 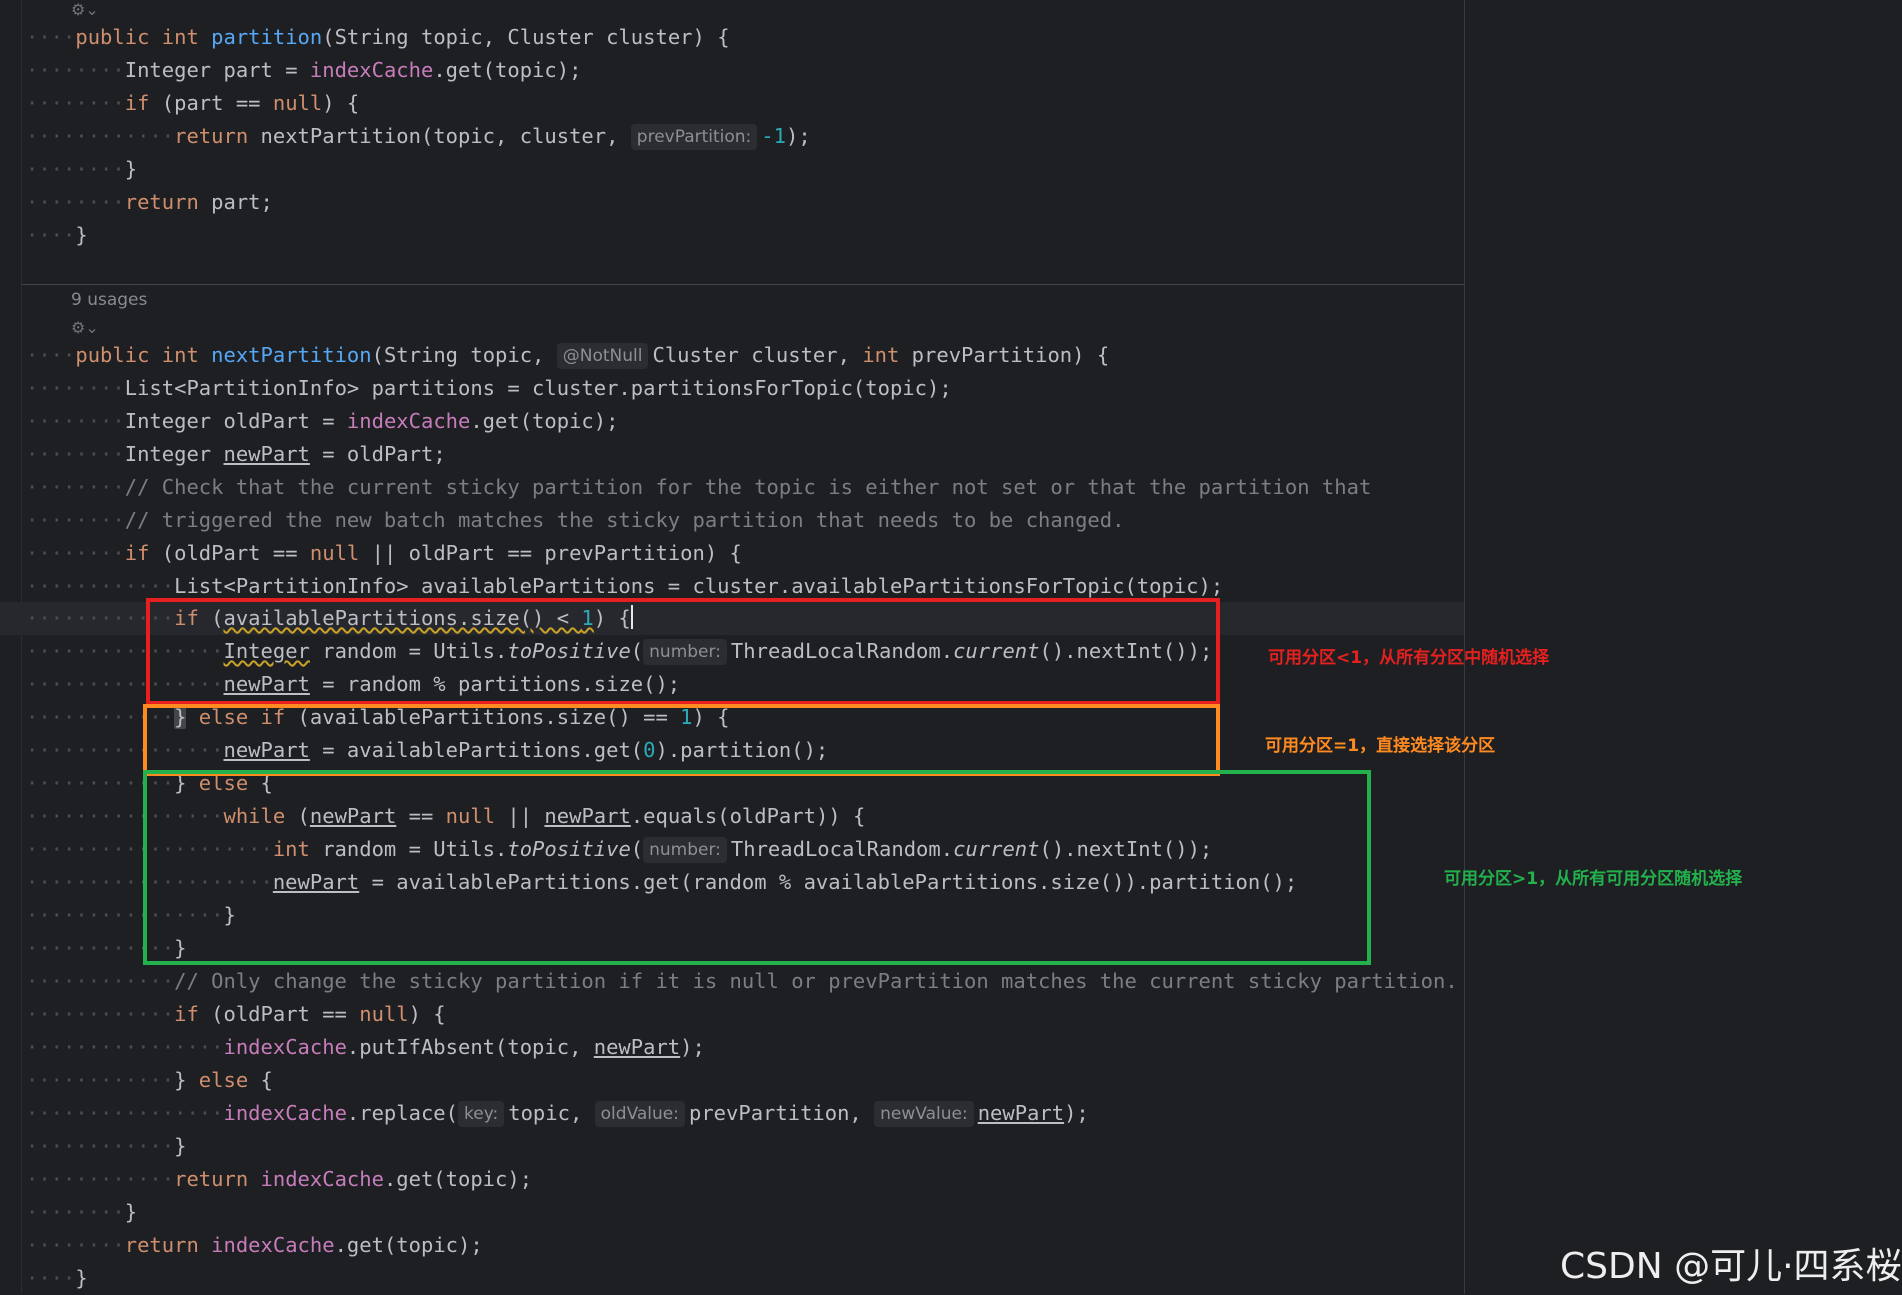 I want to click on code-line: ········return part;, so click(x=149, y=202).